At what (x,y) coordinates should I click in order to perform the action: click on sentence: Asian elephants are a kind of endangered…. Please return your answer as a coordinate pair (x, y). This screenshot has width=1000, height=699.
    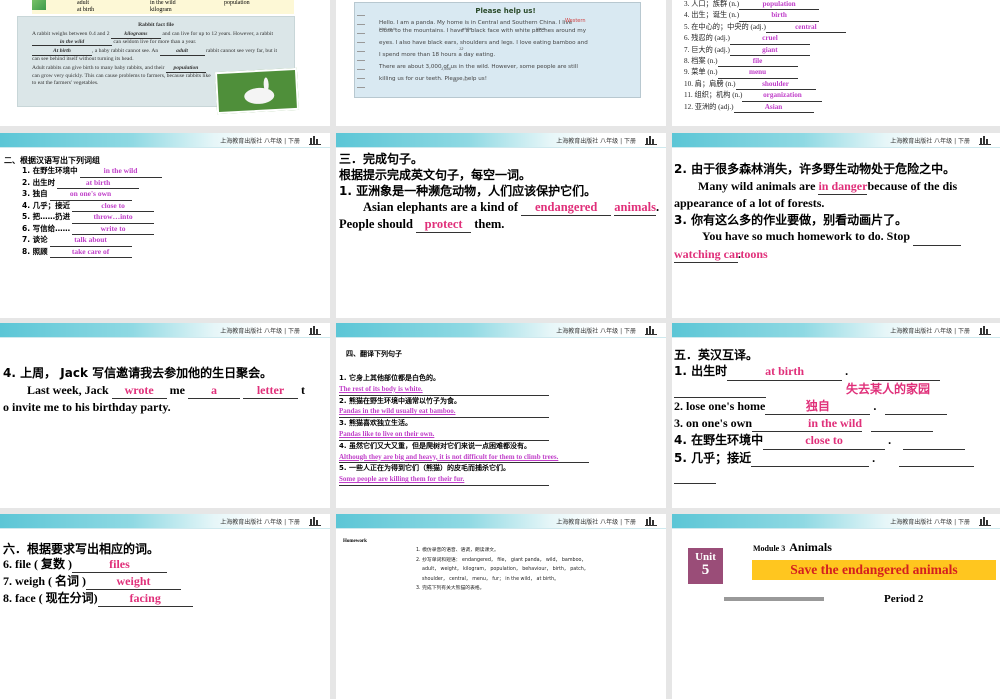
    Looking at the image, I should click on (499, 216).